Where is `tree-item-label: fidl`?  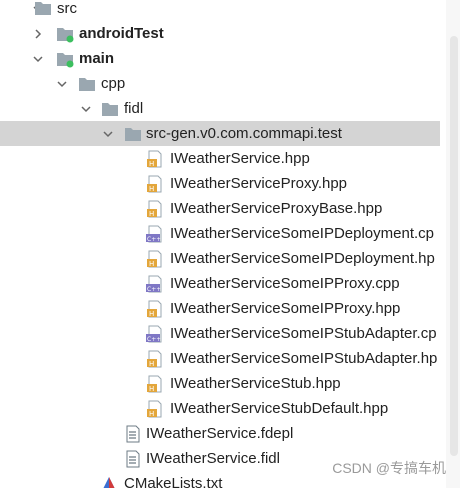 tree-item-label: fidl is located at coordinates (134, 108).